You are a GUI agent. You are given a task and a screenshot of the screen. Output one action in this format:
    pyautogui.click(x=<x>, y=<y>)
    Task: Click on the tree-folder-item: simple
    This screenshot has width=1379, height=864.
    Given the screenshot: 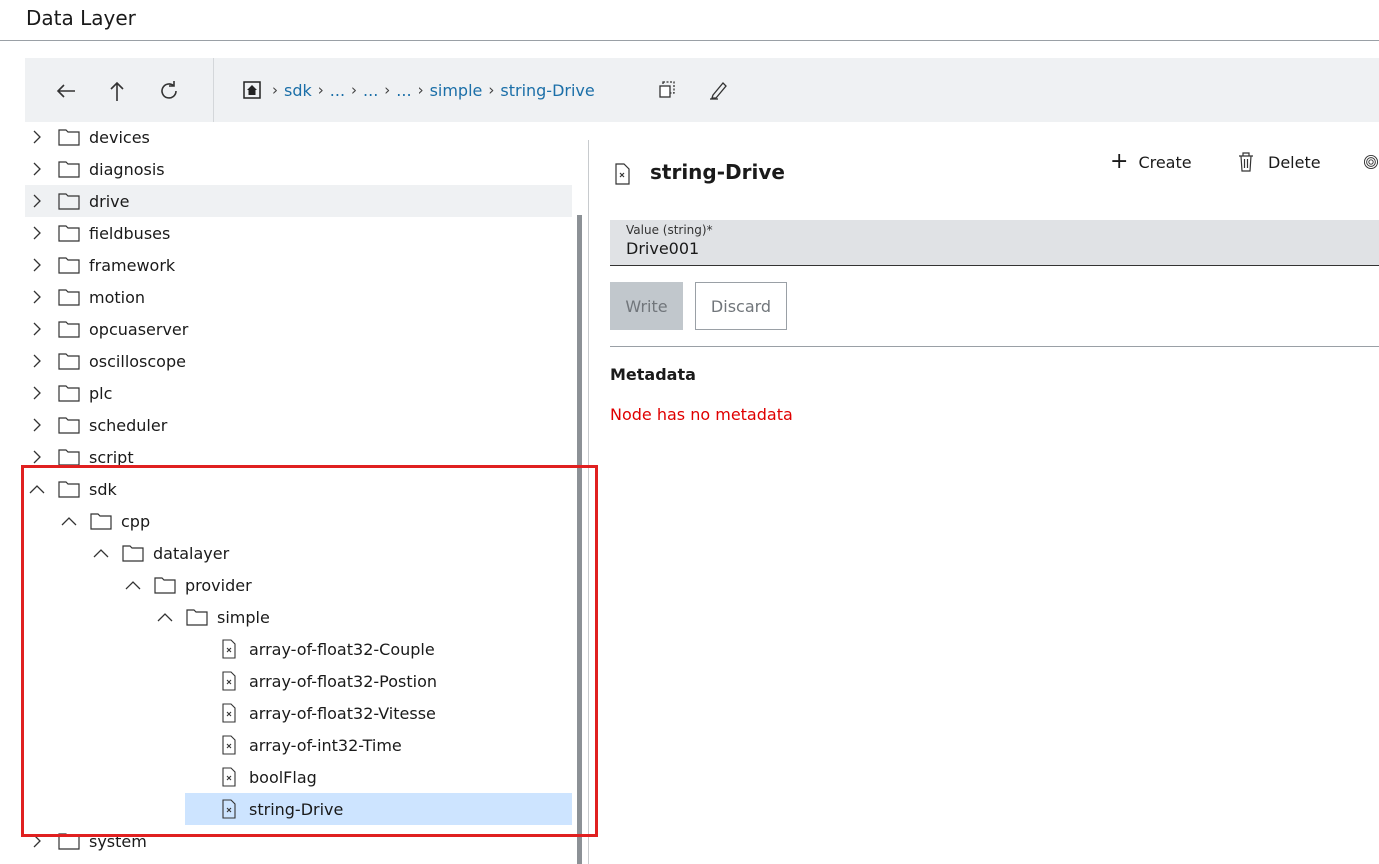 What is the action you would take?
    pyautogui.click(x=362, y=617)
    